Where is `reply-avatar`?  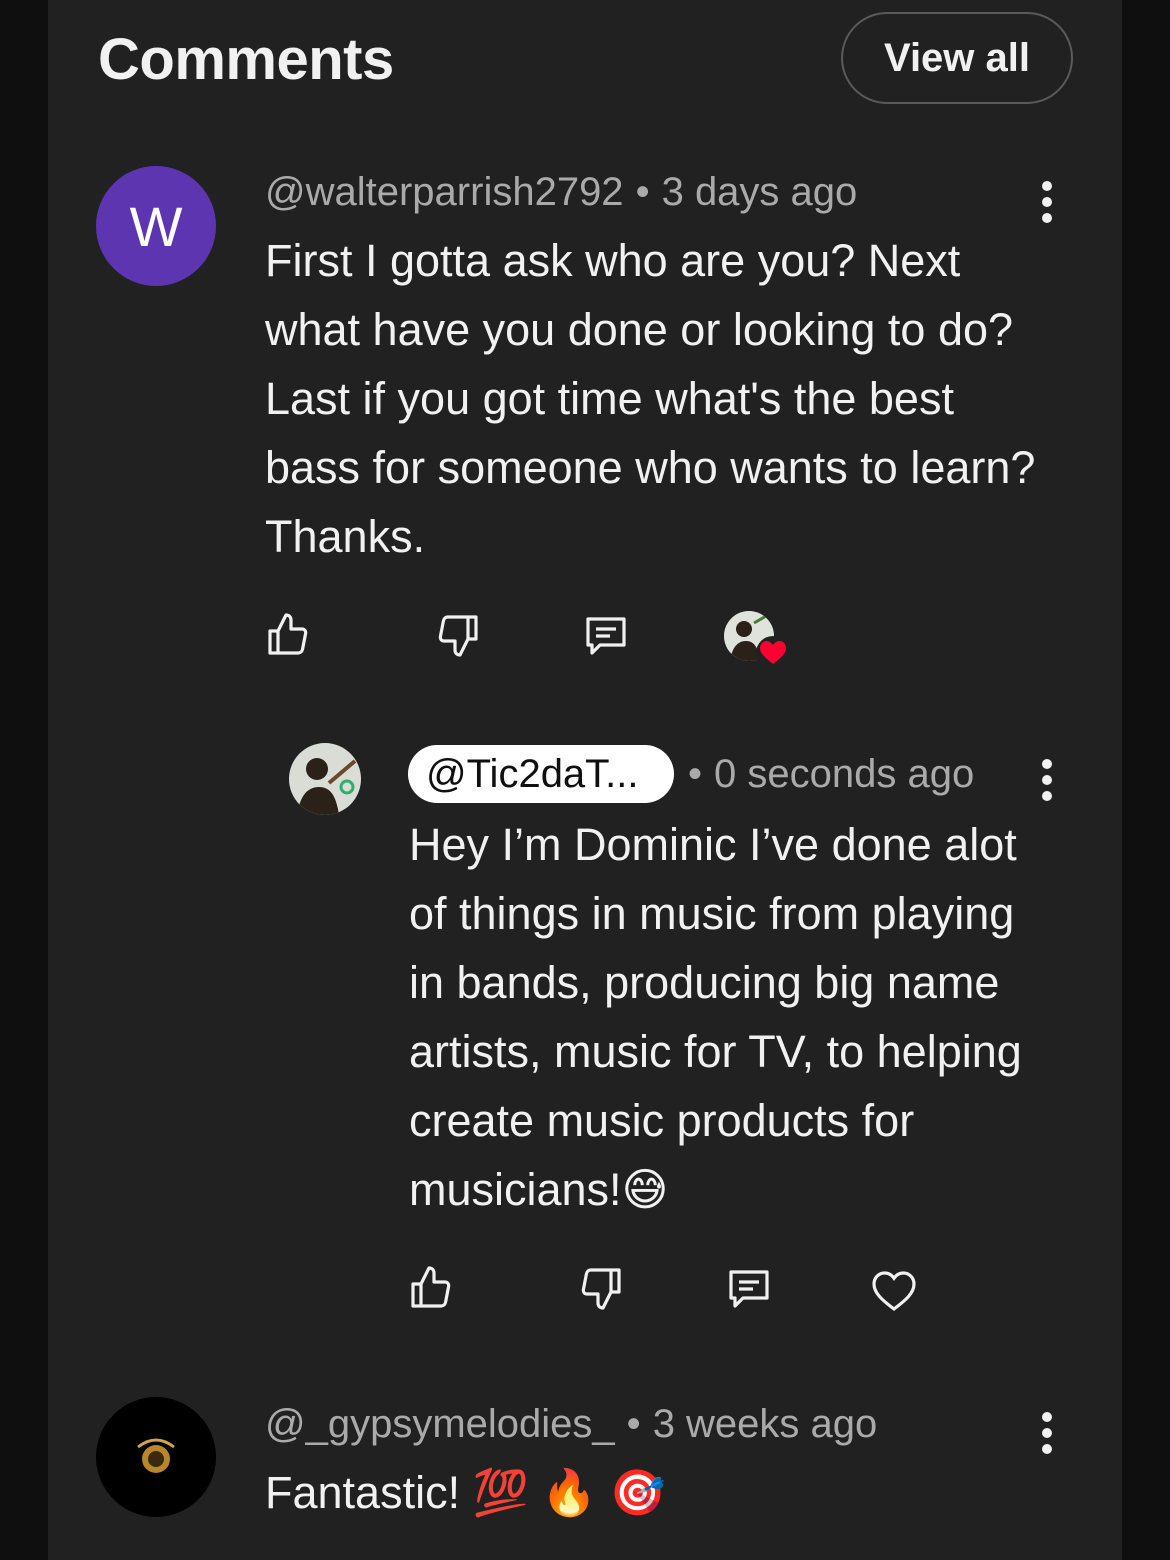
reply-avatar is located at coordinates (325, 779).